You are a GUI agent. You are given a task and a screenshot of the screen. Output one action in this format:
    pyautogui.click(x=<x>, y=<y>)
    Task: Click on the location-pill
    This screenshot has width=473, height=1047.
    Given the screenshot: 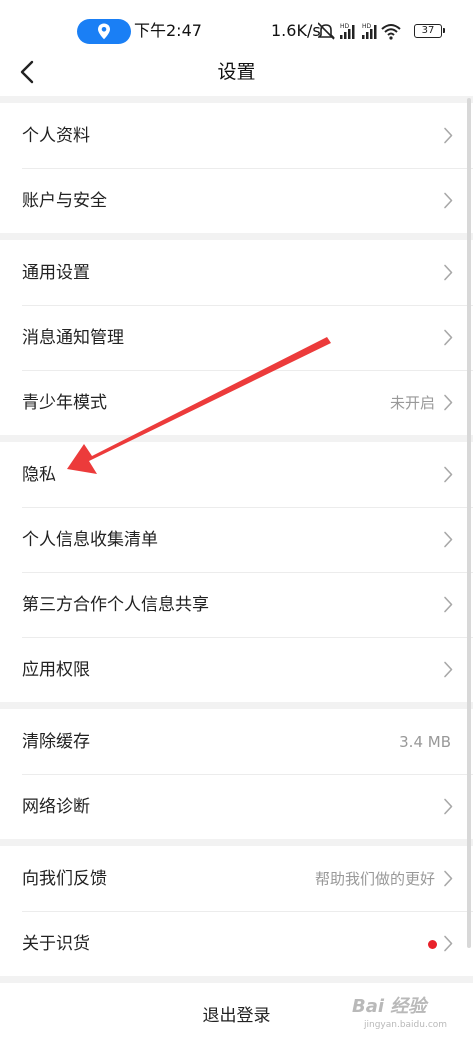 What is the action you would take?
    pyautogui.click(x=104, y=31)
    